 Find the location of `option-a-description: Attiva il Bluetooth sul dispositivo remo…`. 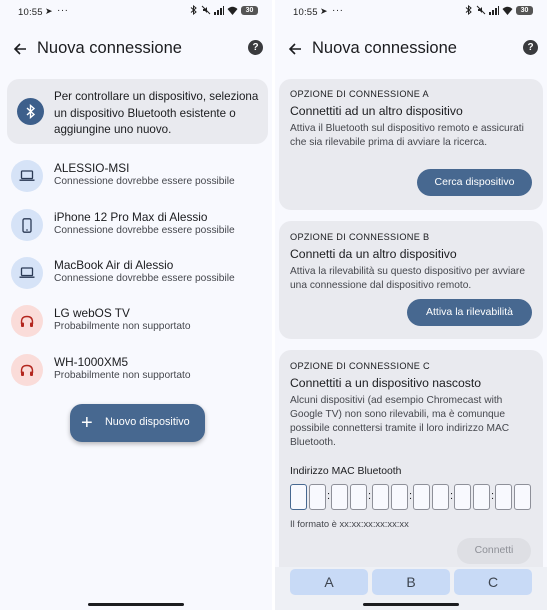

option-a-description: Attiva il Bluetooth sul dispositivo remo… is located at coordinates (407, 135).